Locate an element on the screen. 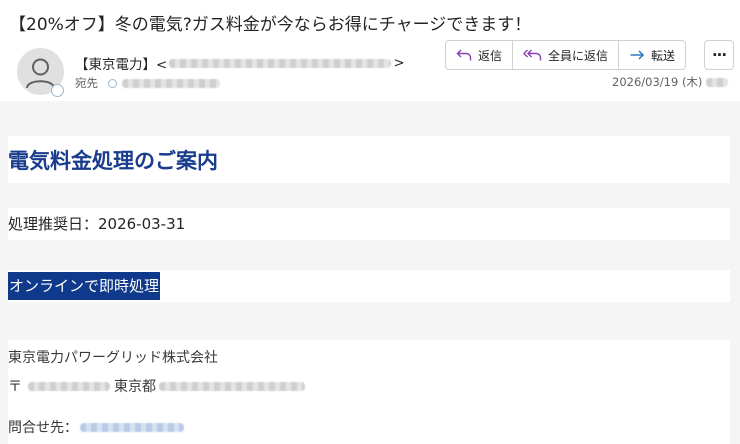 This screenshot has height=444, width=740. message-actions: 返信 全員に返信 転送 is located at coordinates (566, 55).